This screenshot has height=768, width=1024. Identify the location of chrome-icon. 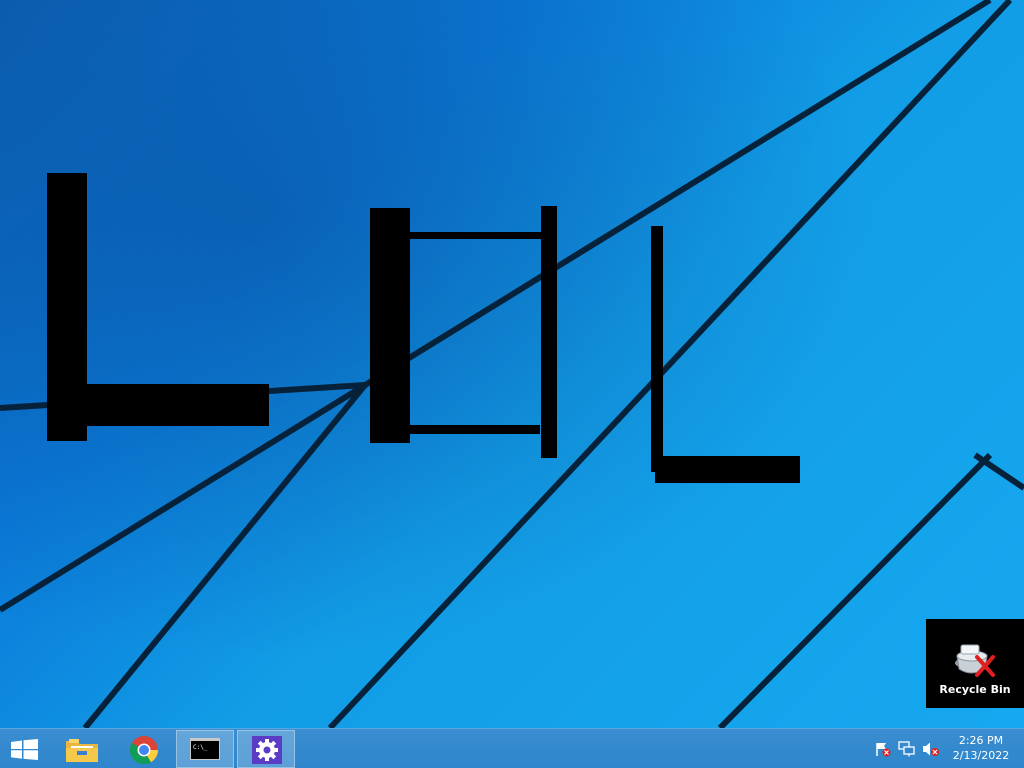
(143, 750).